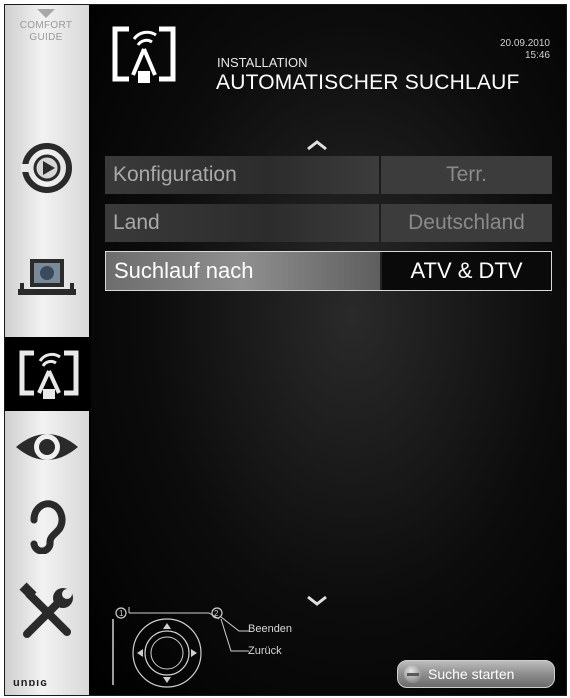 This screenshot has height=698, width=570. I want to click on sidebar-item-eye, so click(47, 447).